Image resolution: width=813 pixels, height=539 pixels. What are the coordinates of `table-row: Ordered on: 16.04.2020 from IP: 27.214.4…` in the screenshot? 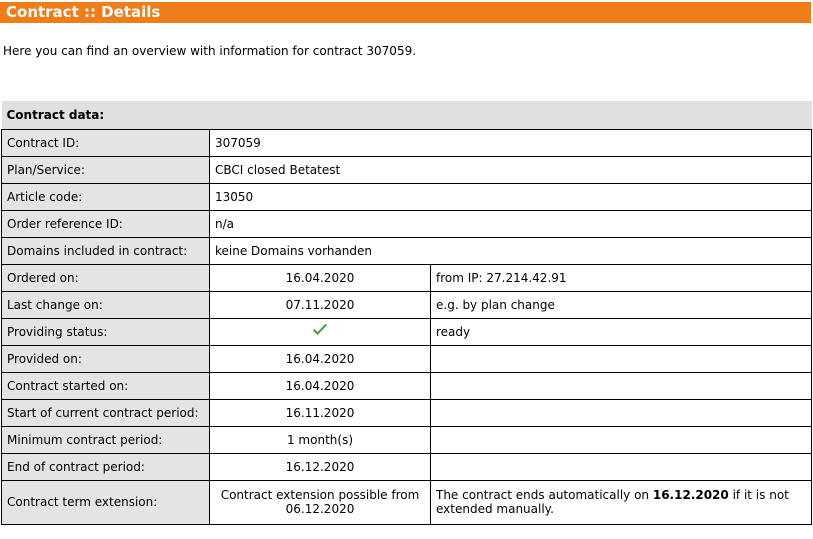 It's located at (407, 277).